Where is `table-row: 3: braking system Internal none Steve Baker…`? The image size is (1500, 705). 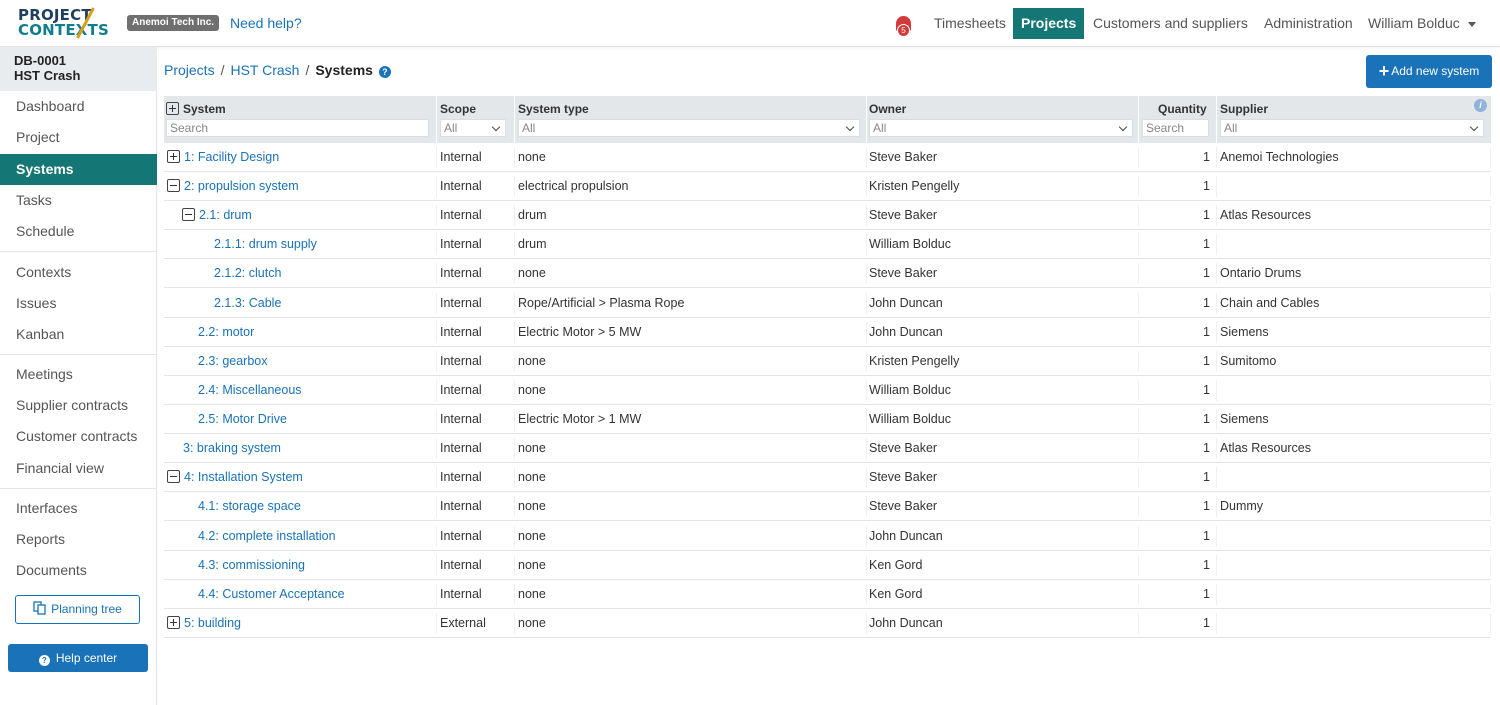
table-row: 3: braking system Internal none Steve Baker… is located at coordinates (827, 449).